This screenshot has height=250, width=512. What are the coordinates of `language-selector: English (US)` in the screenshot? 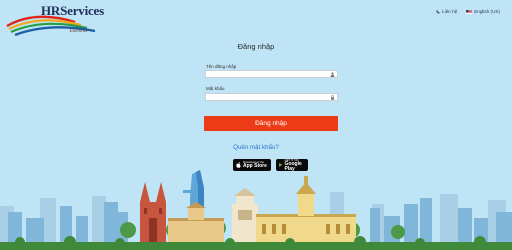 It's located at (483, 11).